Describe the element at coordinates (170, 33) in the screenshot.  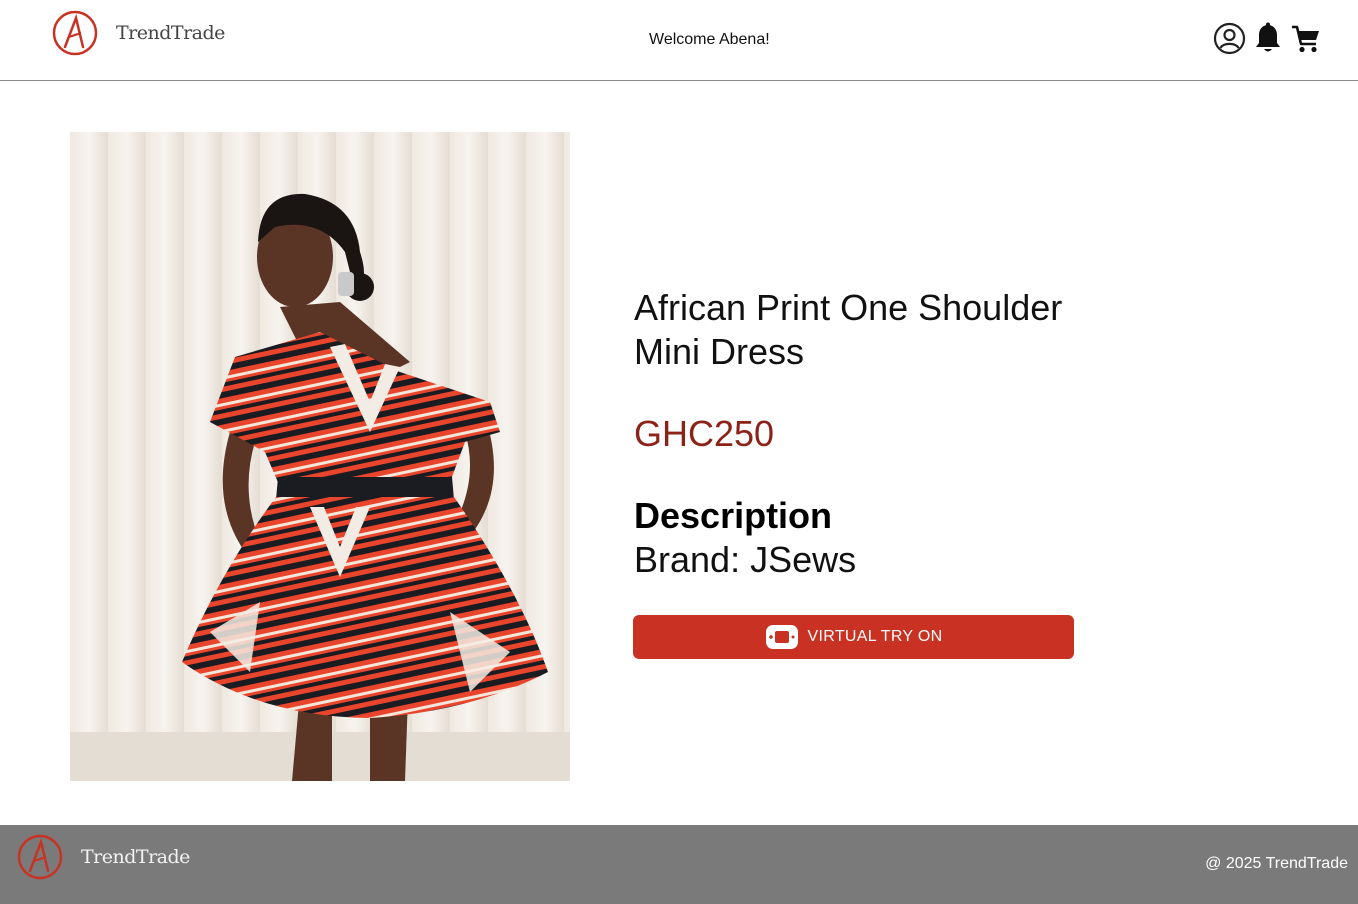
I see `logo-text: TrendTrade` at that location.